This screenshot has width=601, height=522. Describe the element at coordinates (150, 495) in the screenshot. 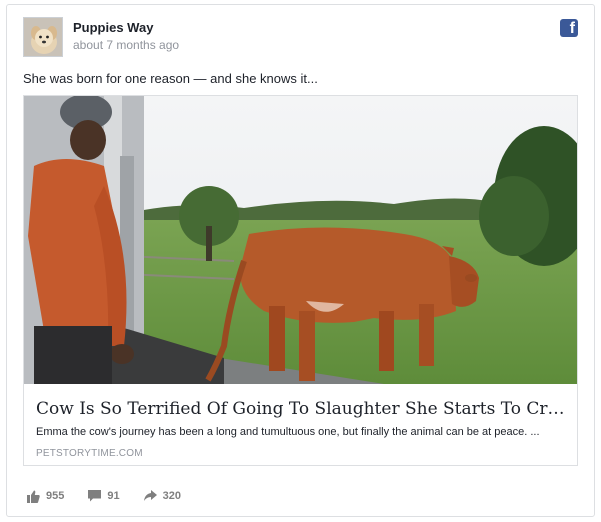

I see `share-arrow-icon` at that location.